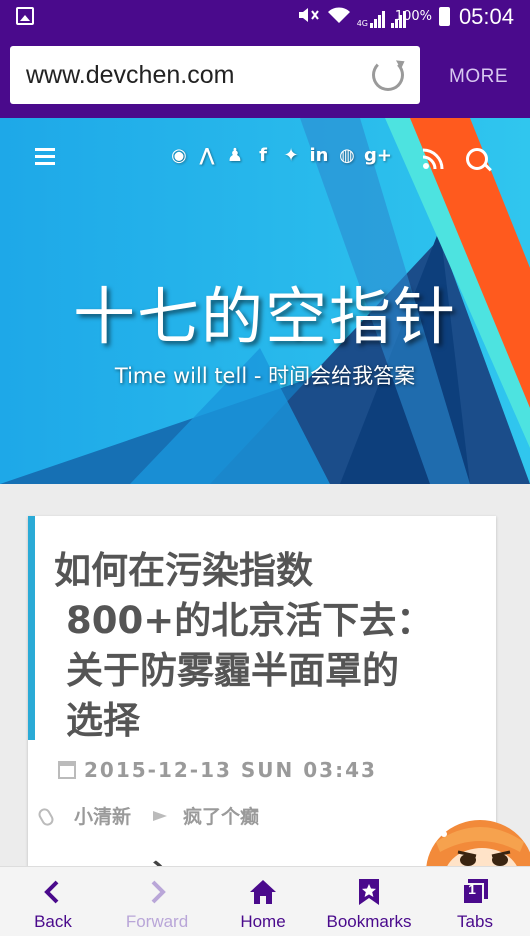 Image resolution: width=530 pixels, height=936 pixels. What do you see at coordinates (147, 815) in the screenshot?
I see `post-tags: 小清新 疯了个癫` at bounding box center [147, 815].